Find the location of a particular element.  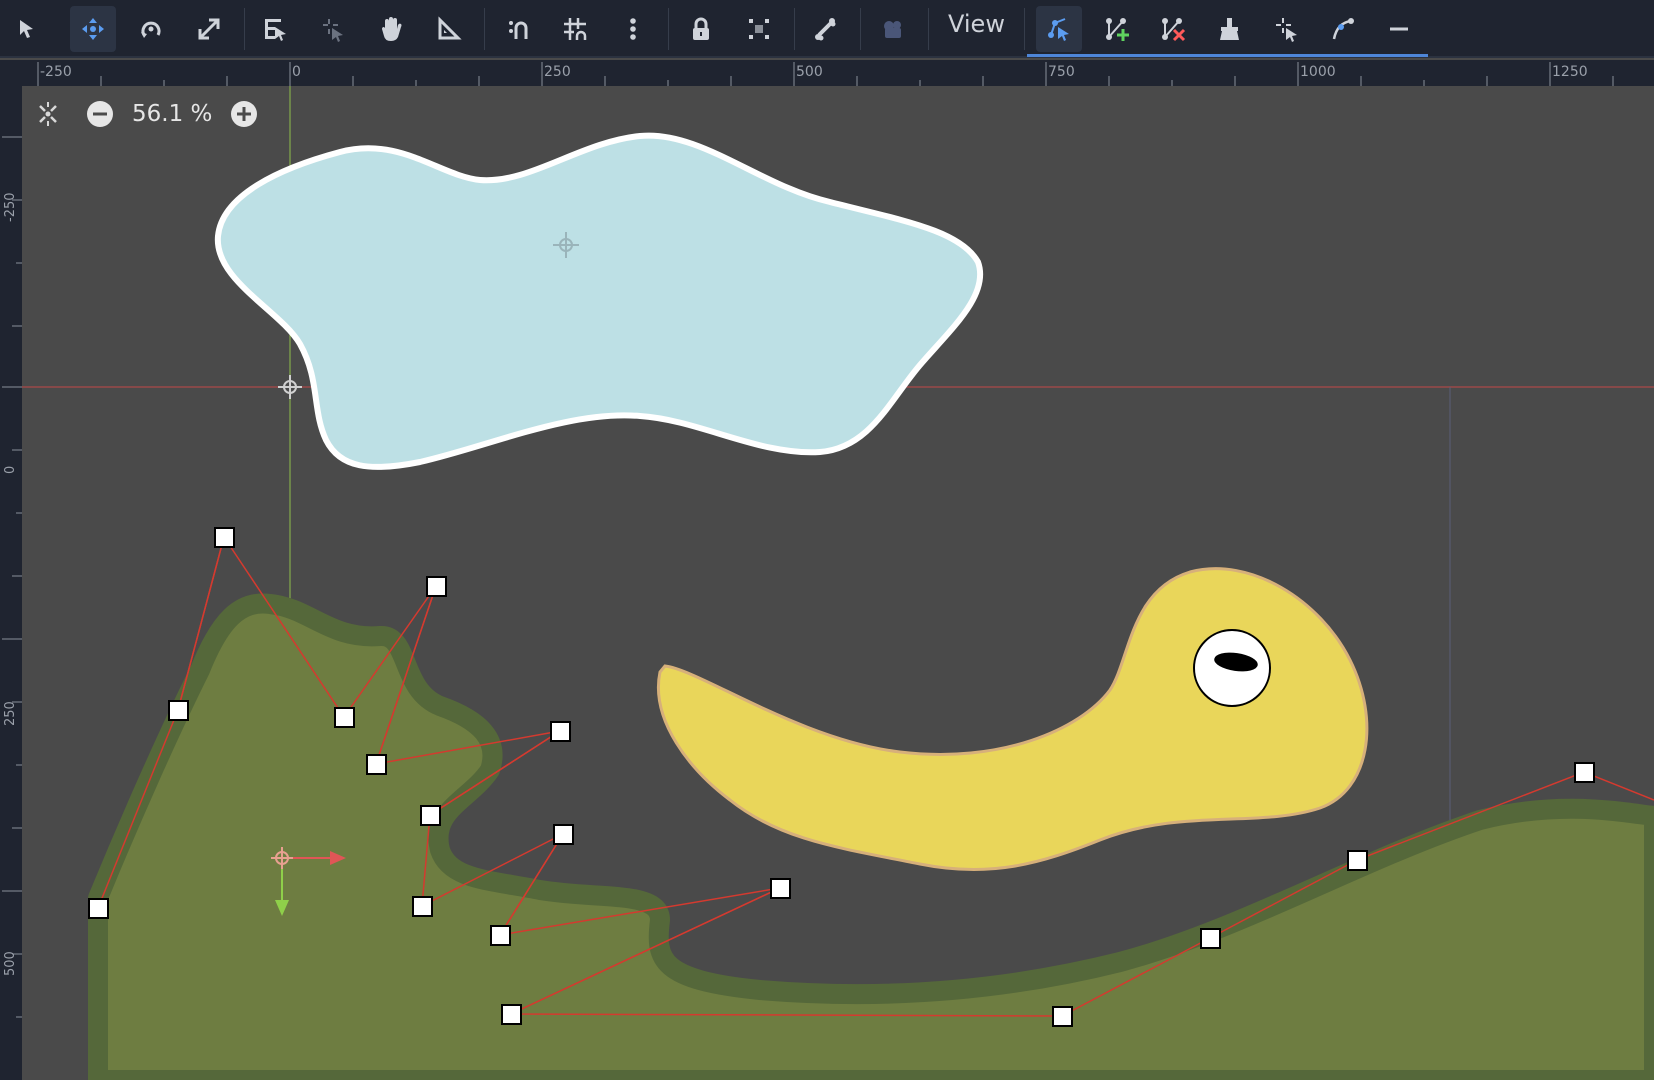

skeleton-icon is located at coordinates (825, 29).